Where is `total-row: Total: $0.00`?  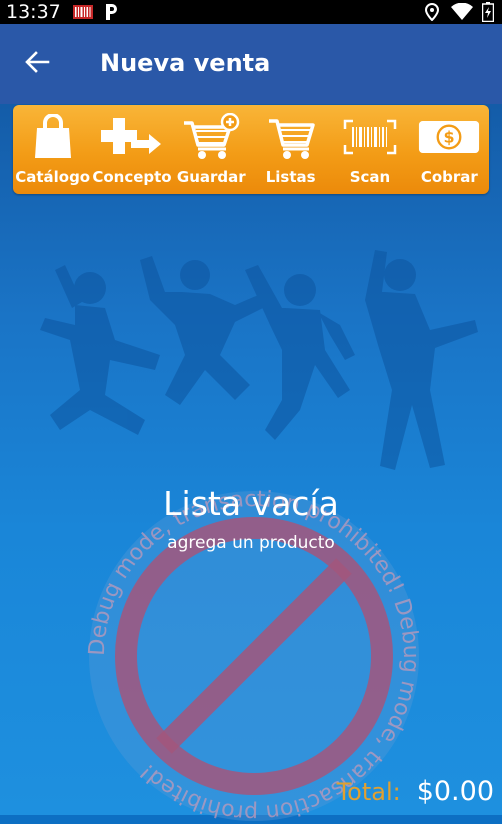
total-row: Total: $0.00 is located at coordinates (415, 791).